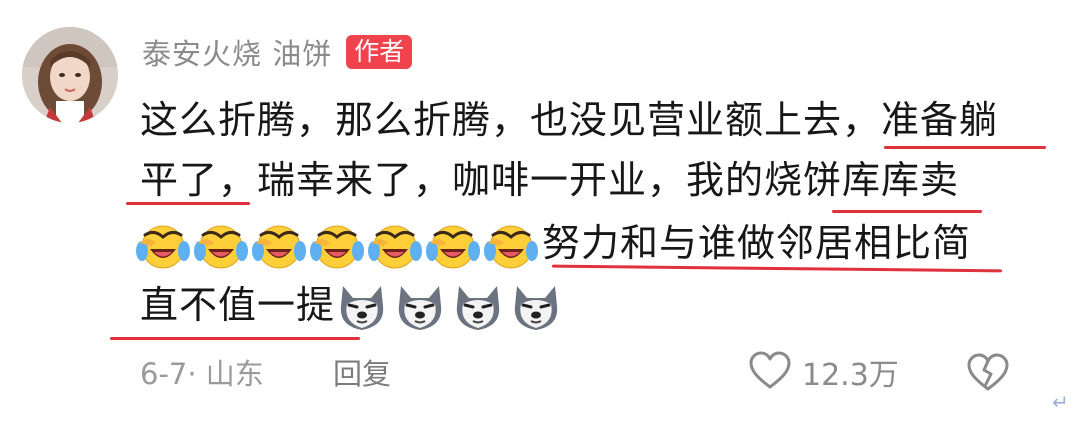 The height and width of the screenshot is (425, 1080). I want to click on author-name: 泰安火烧 油饼, so click(237, 52).